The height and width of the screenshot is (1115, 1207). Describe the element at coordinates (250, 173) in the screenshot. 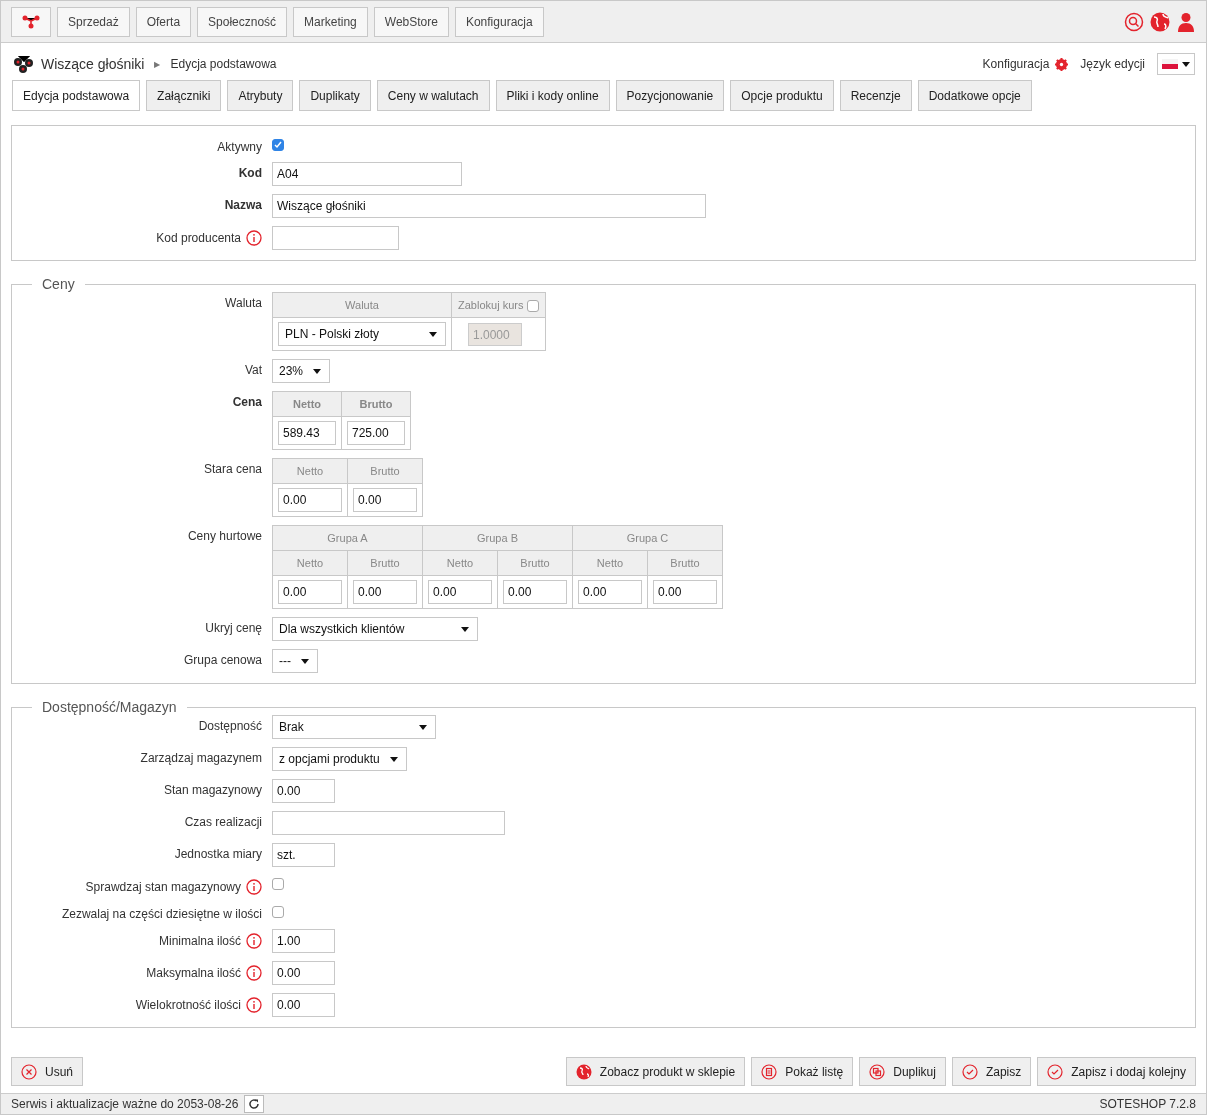

I see `field-label: Kod` at that location.